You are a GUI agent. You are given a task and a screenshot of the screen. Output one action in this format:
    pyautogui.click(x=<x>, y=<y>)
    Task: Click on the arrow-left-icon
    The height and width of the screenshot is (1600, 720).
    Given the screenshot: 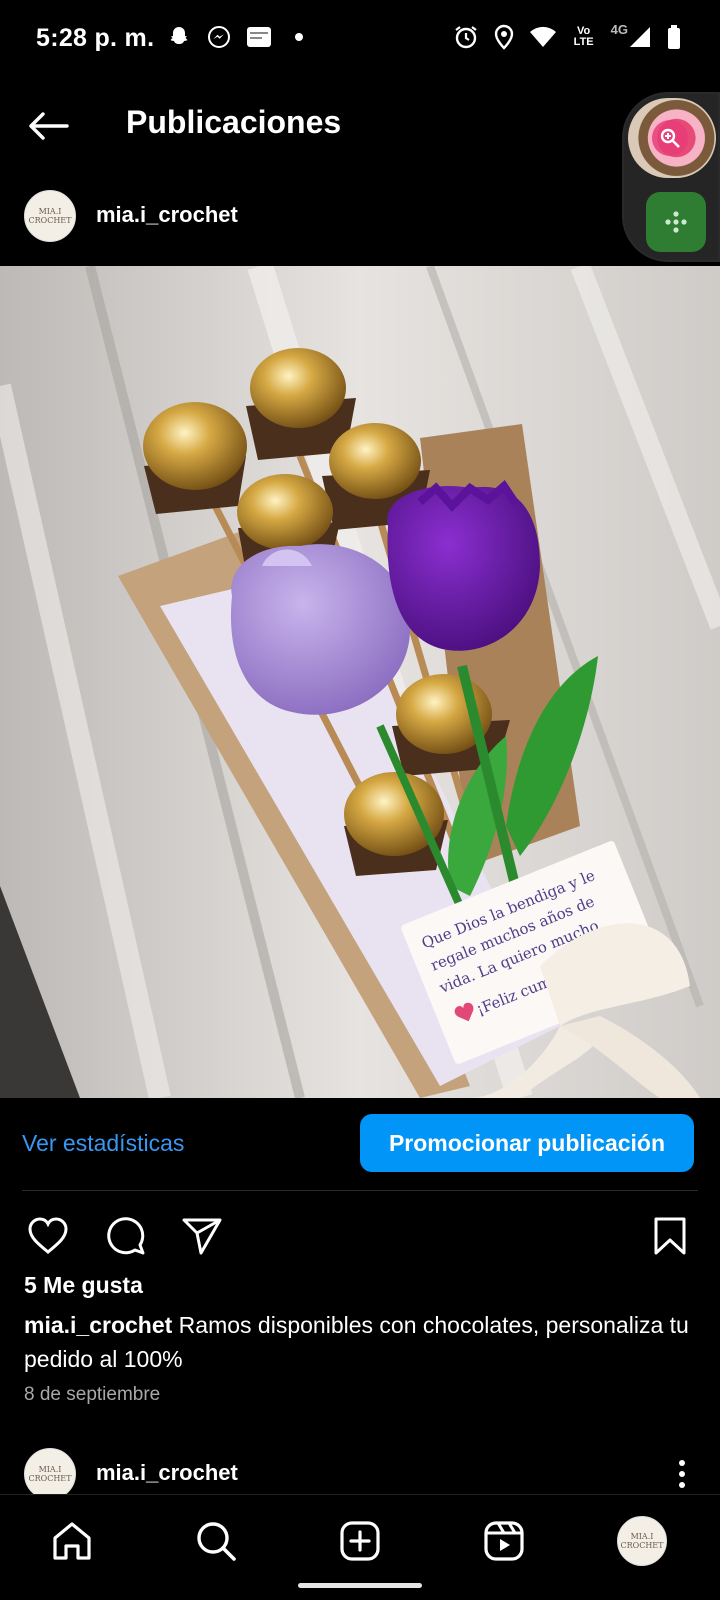 What is the action you would take?
    pyautogui.click(x=49, y=126)
    